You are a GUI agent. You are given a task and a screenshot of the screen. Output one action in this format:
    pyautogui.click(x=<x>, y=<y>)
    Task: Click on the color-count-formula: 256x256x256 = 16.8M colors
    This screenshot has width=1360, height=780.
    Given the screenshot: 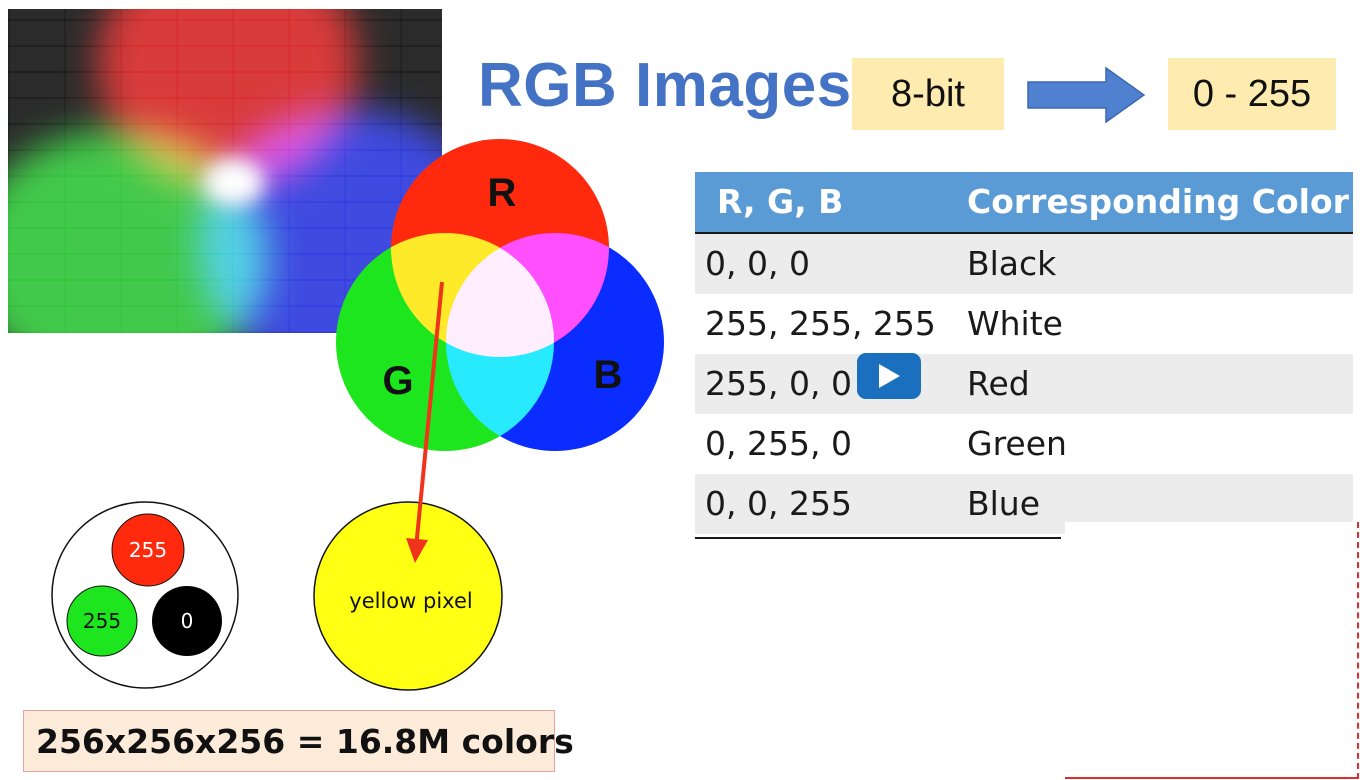 What is the action you would take?
    pyautogui.click(x=298, y=741)
    